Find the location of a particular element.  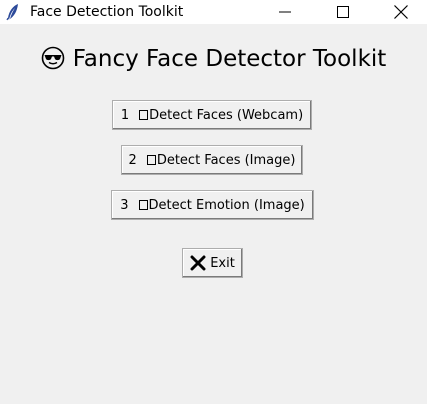

app-header: Fancy Face Detector Toolkit is located at coordinates (213, 59).